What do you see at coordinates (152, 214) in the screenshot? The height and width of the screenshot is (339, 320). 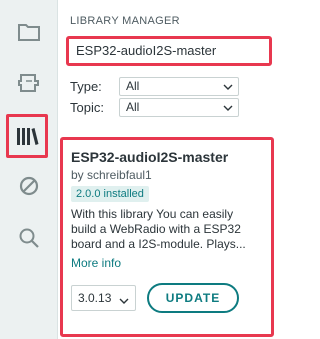 I see `description-line: With this library You can easily` at bounding box center [152, 214].